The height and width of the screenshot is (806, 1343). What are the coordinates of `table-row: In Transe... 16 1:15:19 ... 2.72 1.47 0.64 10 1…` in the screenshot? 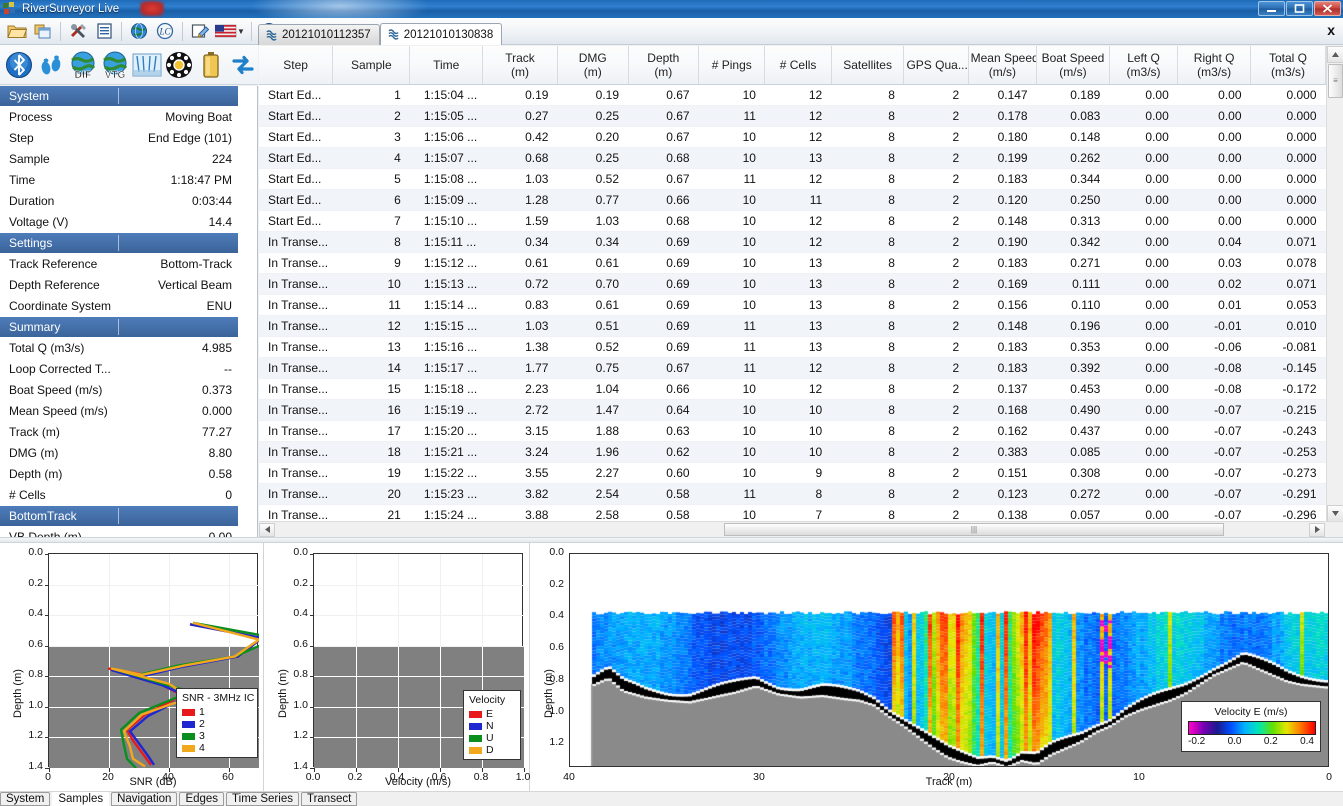 It's located at (792, 410).